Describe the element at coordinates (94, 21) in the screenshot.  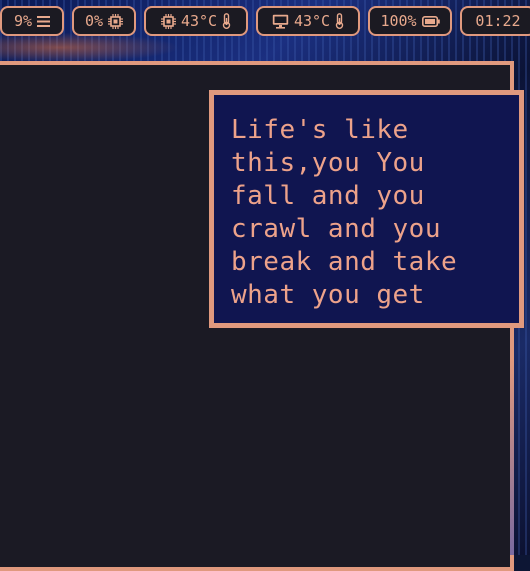
I see `cpu-usage: 0%` at that location.